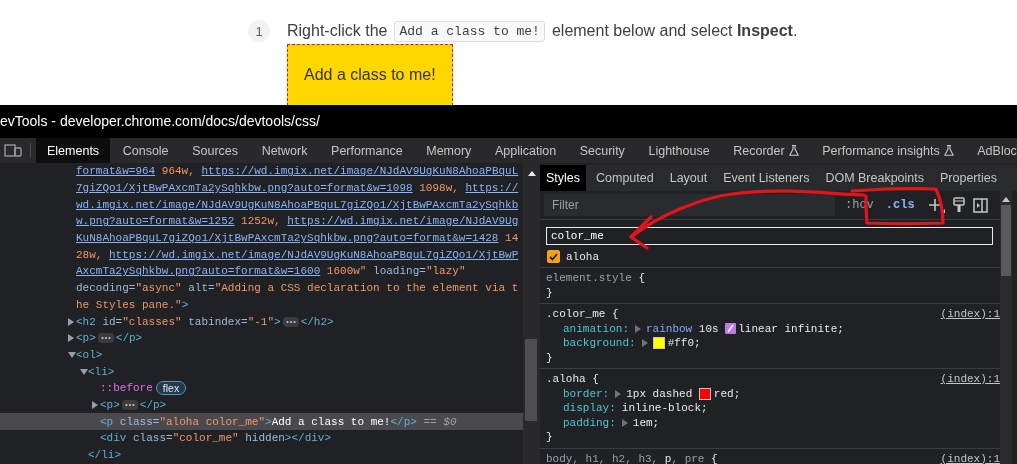  Describe the element at coordinates (958, 205) in the screenshot. I see `paint-roller-icon` at that location.